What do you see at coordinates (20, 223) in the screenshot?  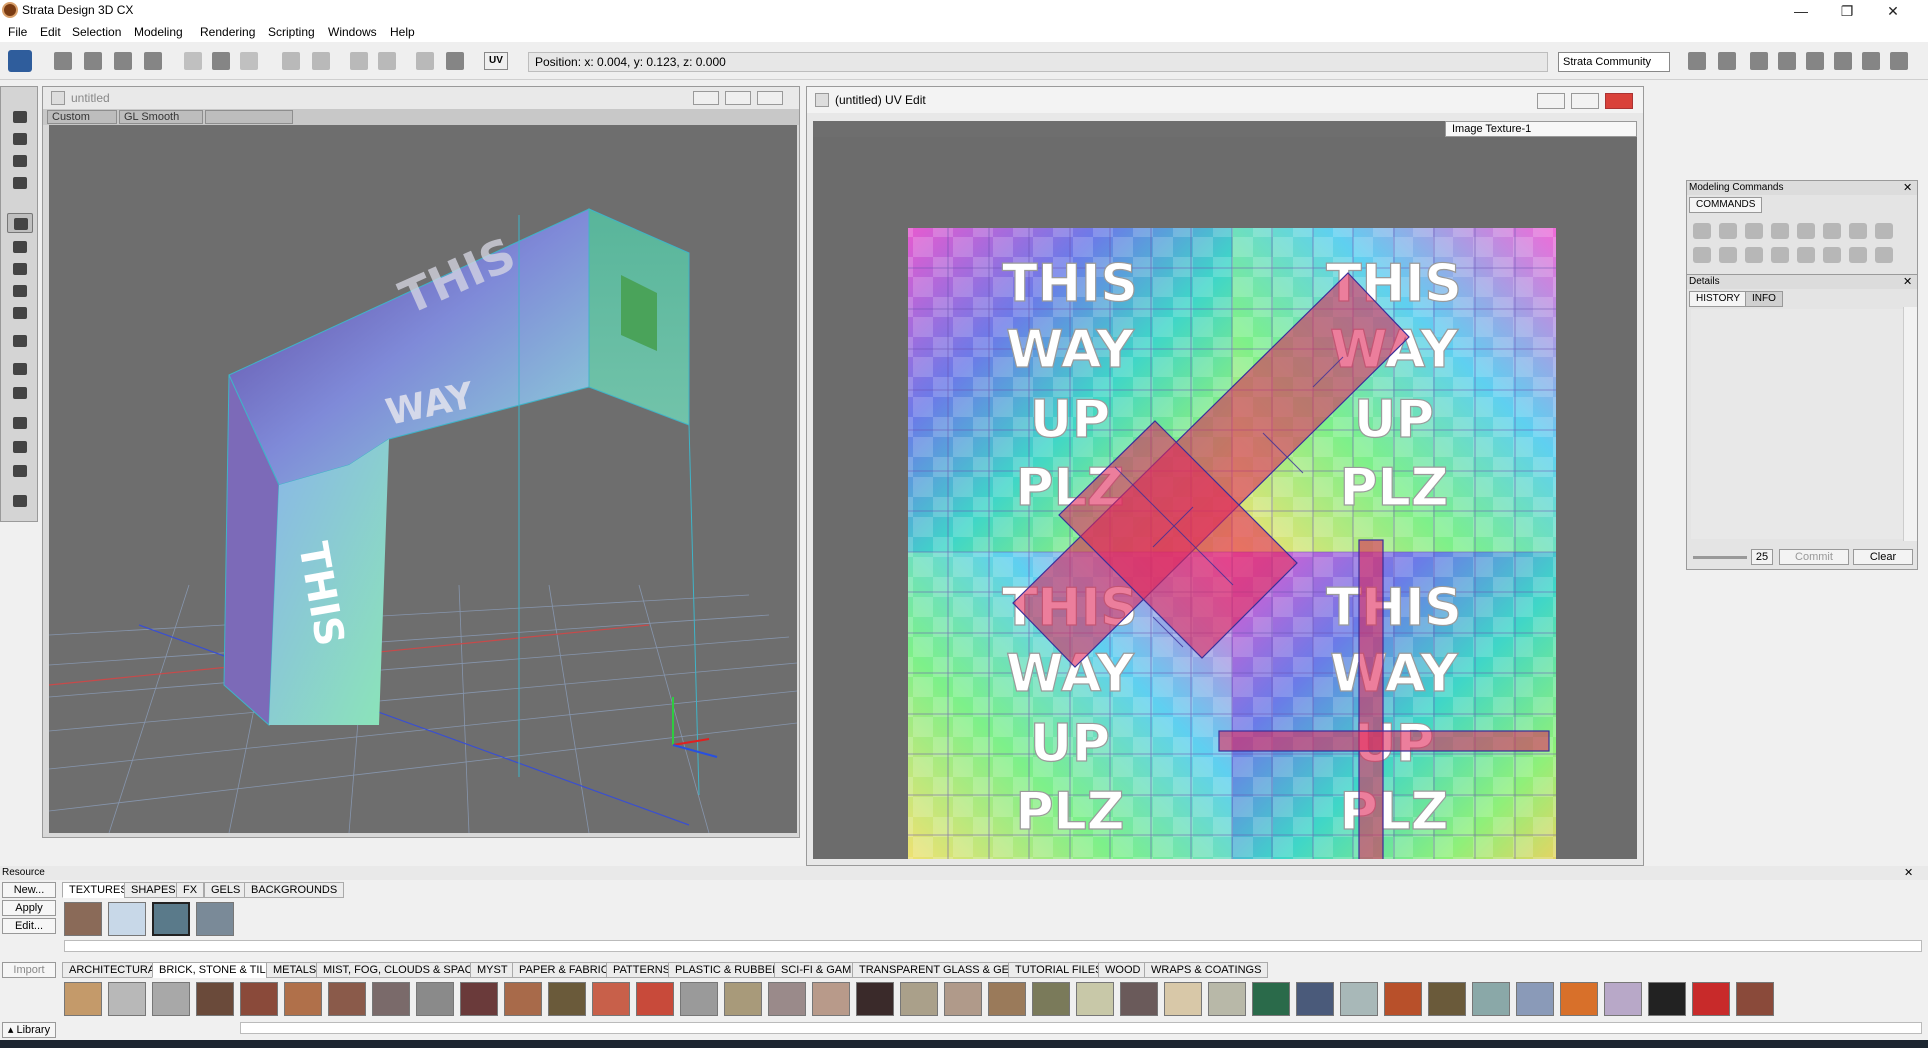 I see `selection-arrow-icon` at bounding box center [20, 223].